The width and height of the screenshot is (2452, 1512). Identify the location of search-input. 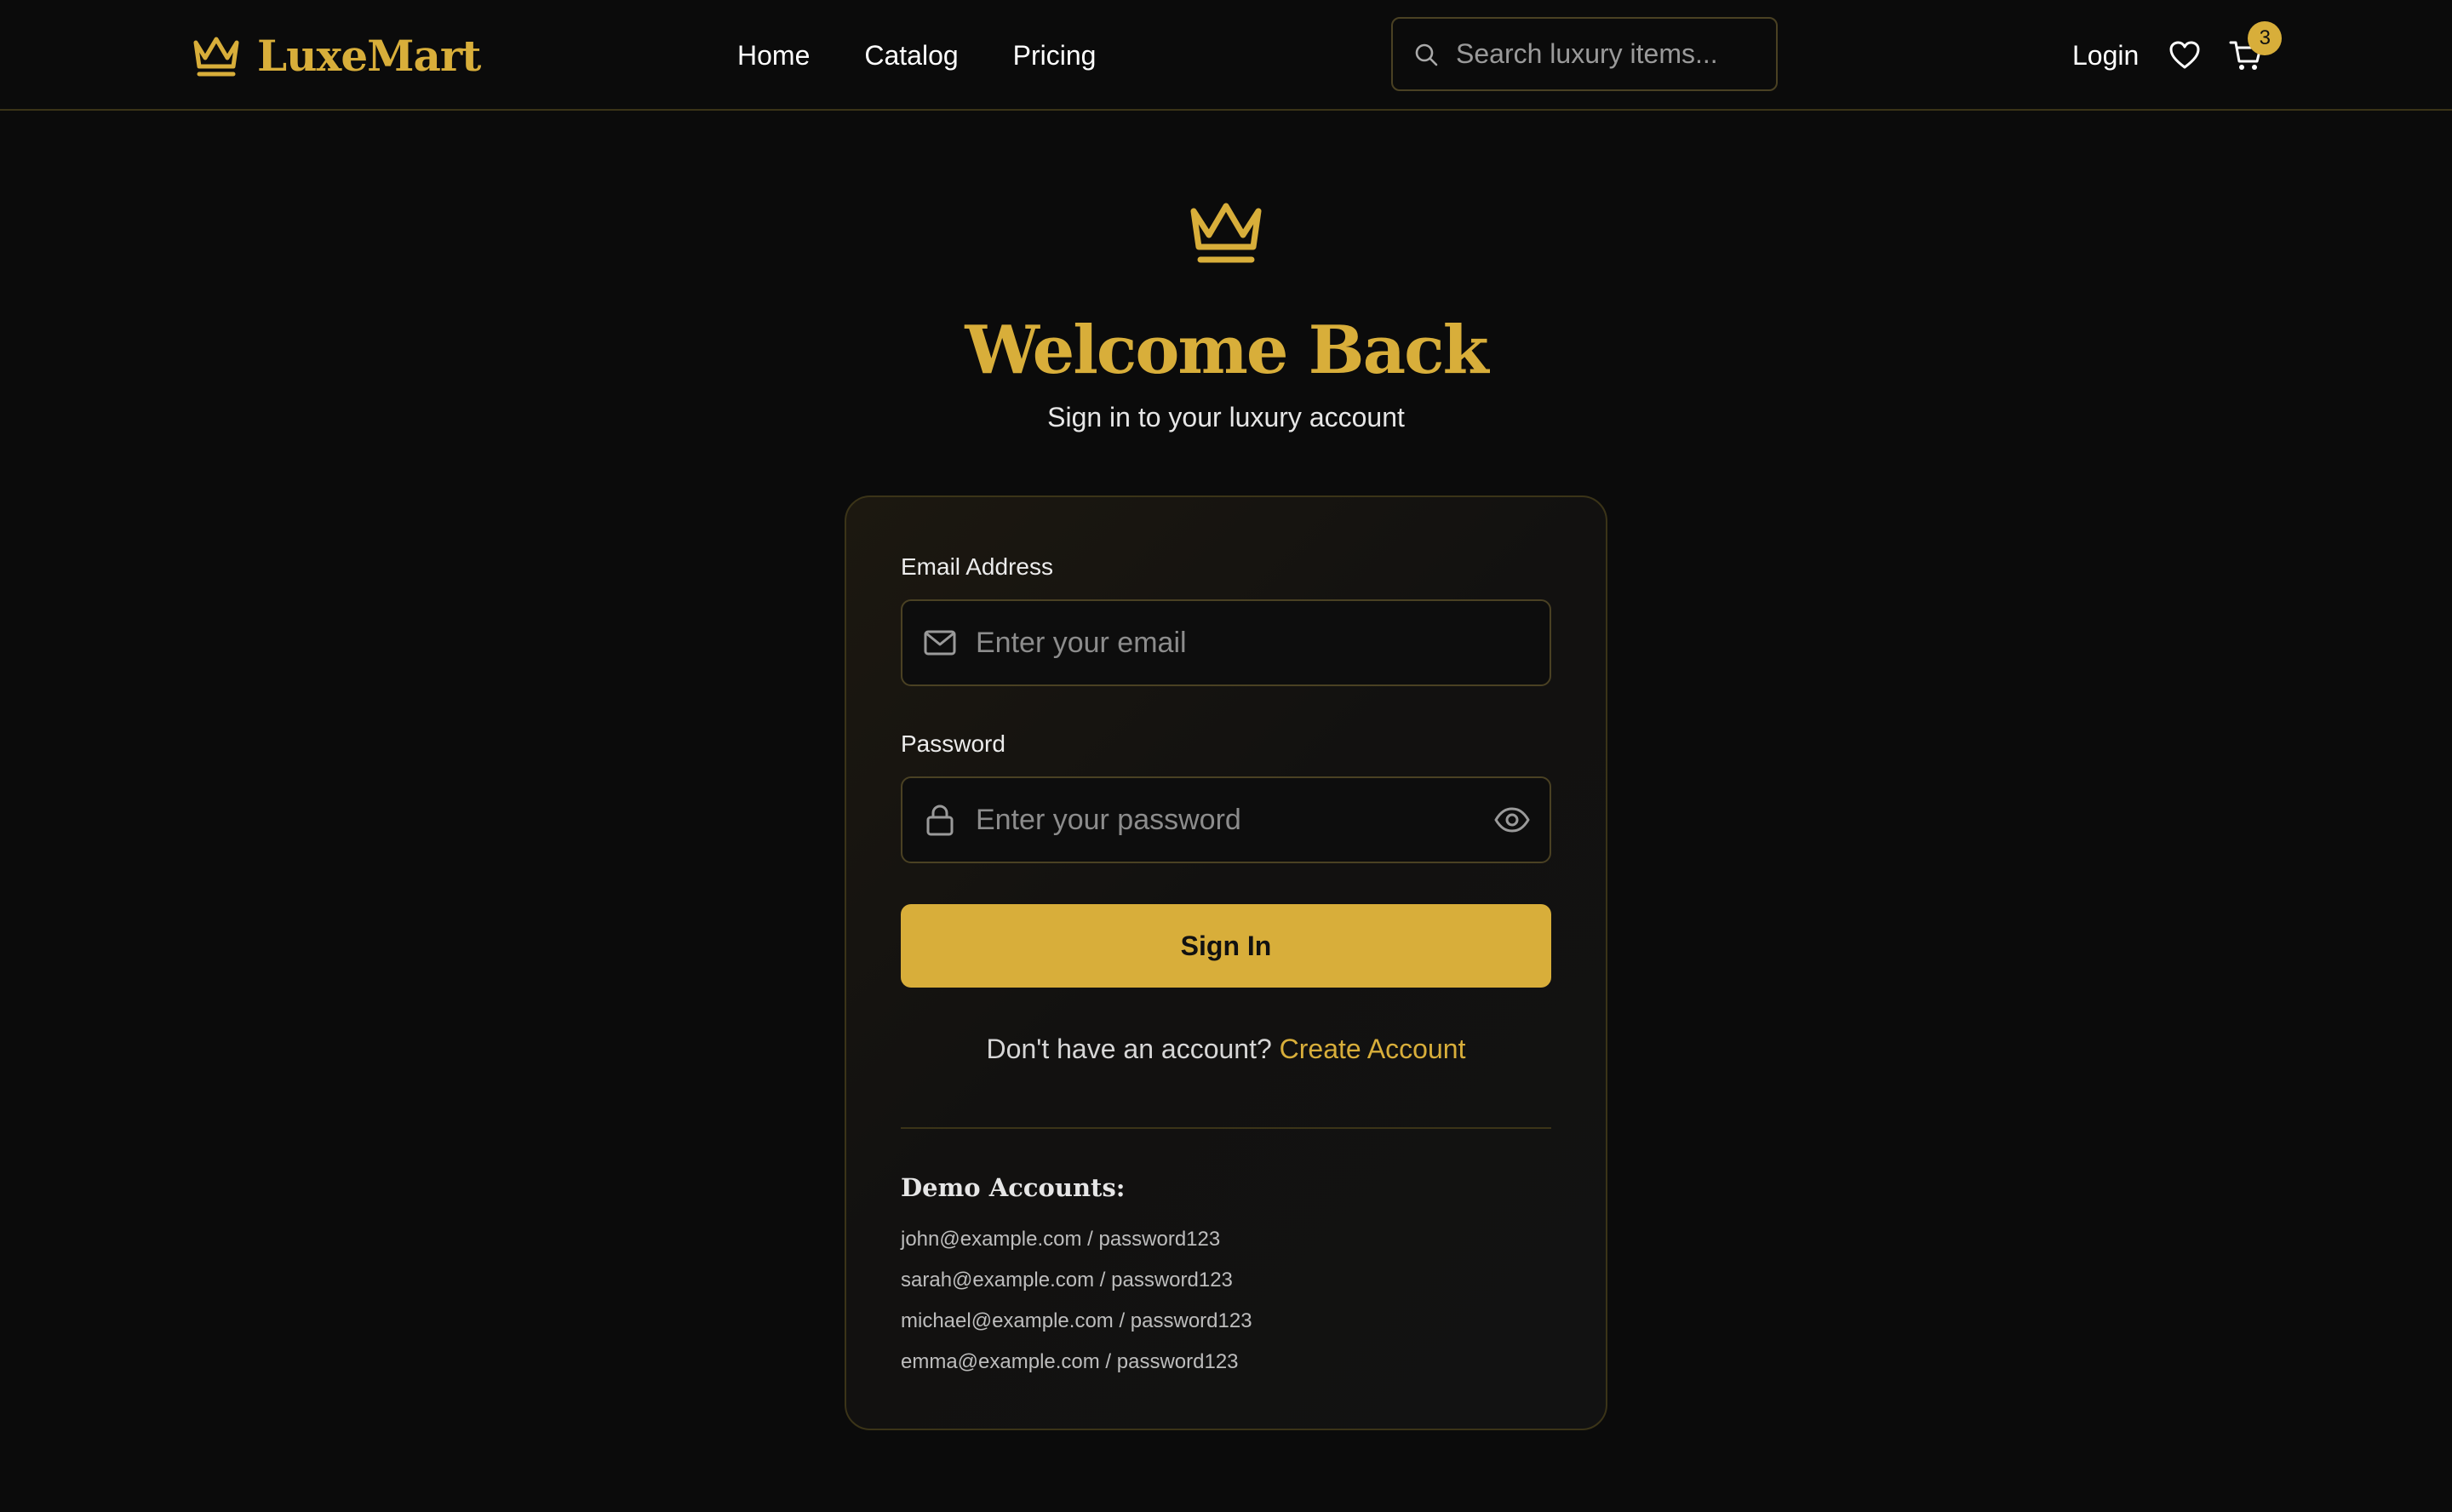
(1609, 54).